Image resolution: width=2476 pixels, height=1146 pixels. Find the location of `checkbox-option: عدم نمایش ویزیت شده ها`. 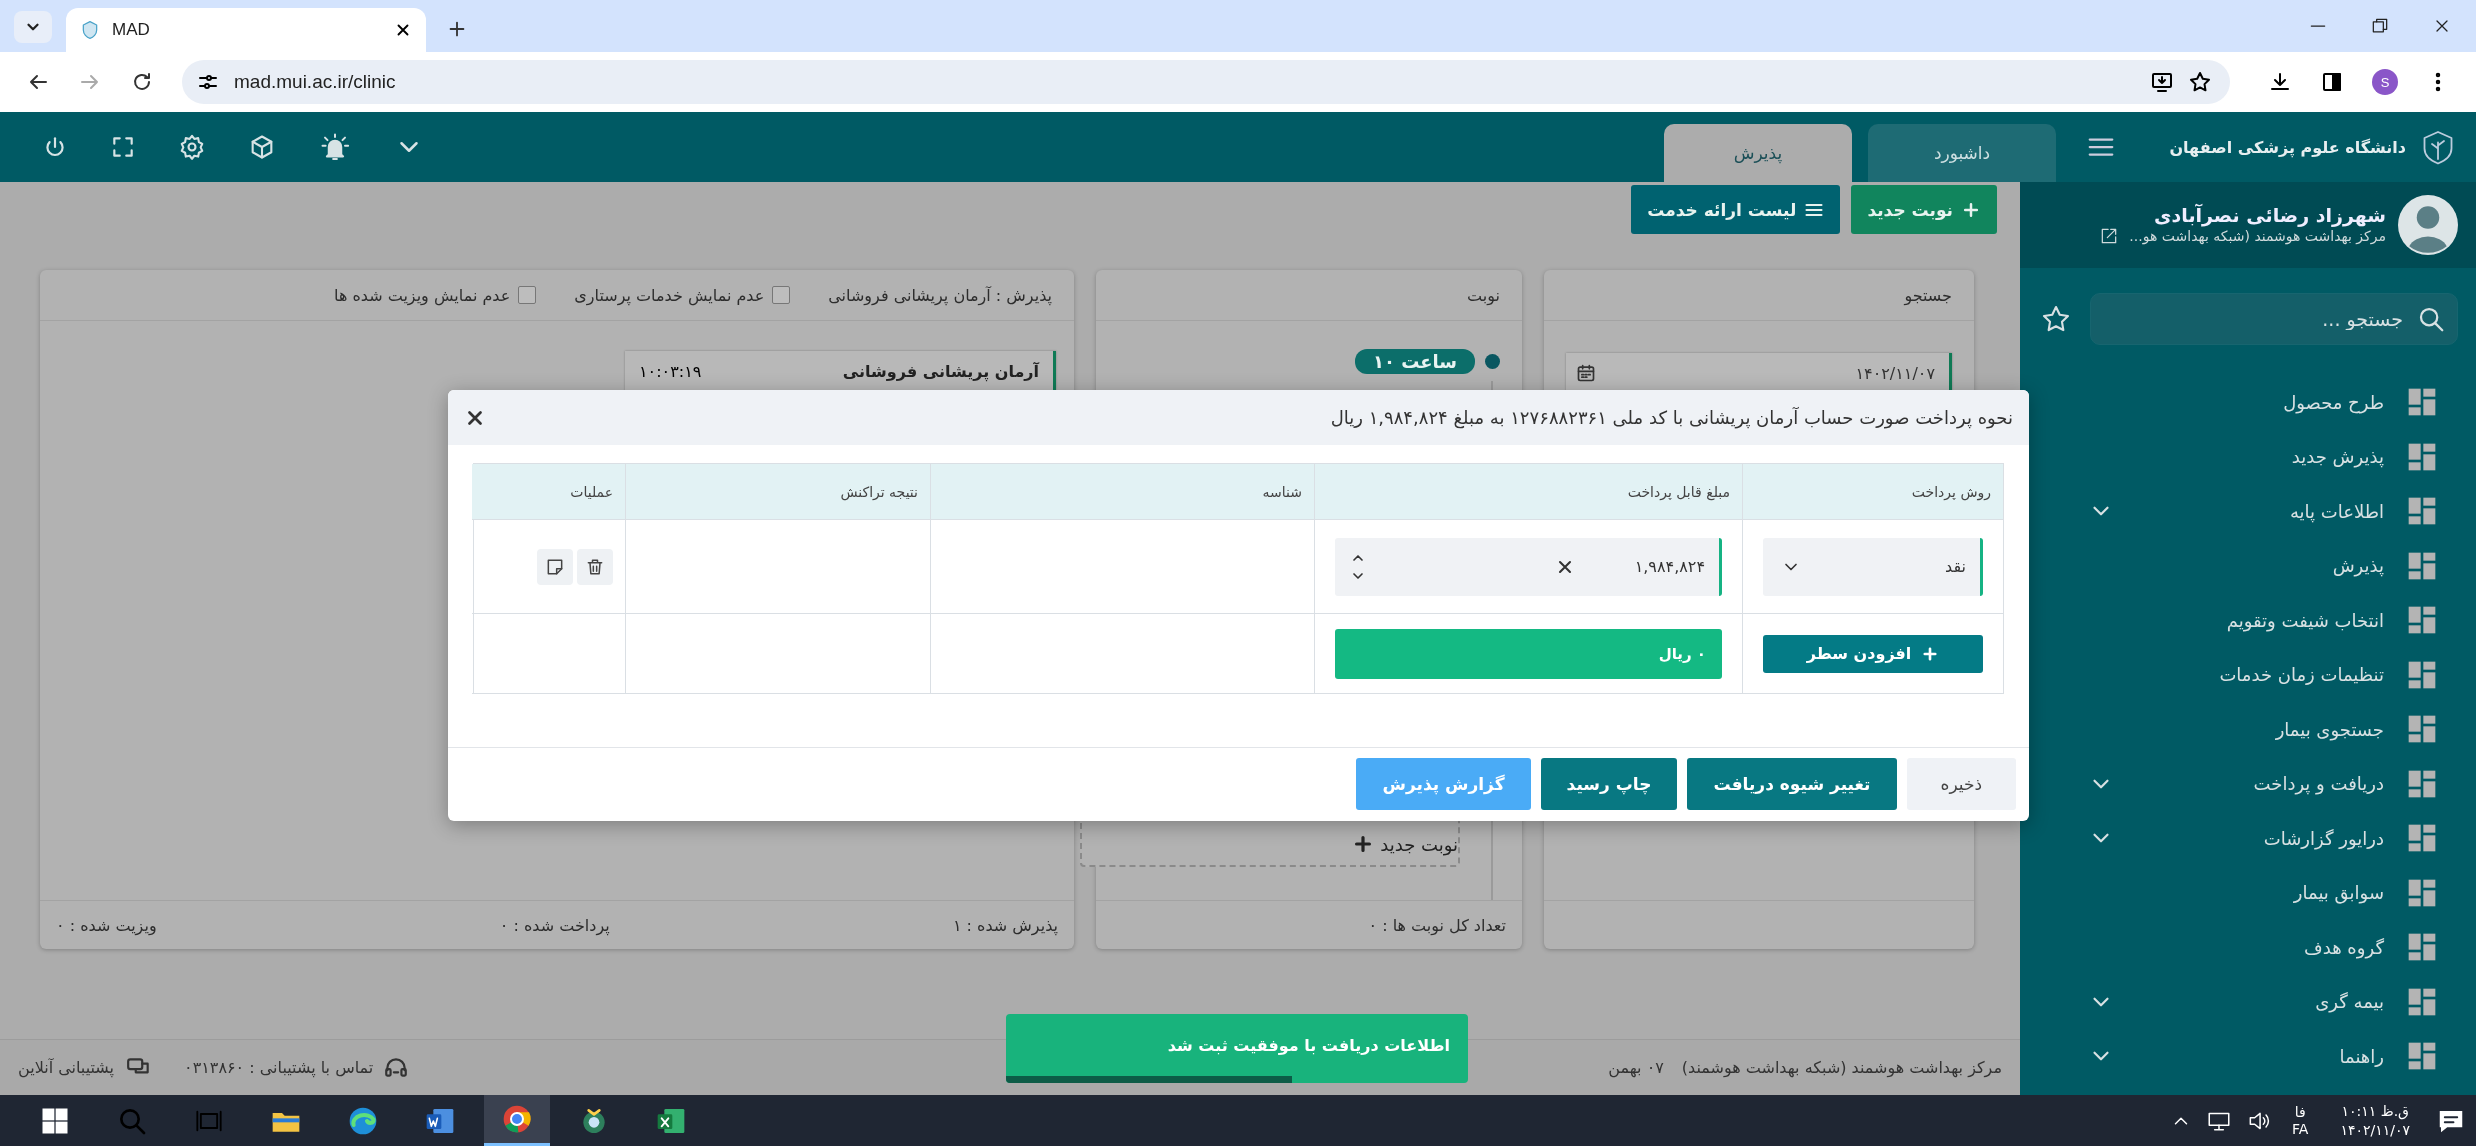

checkbox-option: عدم نمایش ویزیت شده ها is located at coordinates (435, 295).